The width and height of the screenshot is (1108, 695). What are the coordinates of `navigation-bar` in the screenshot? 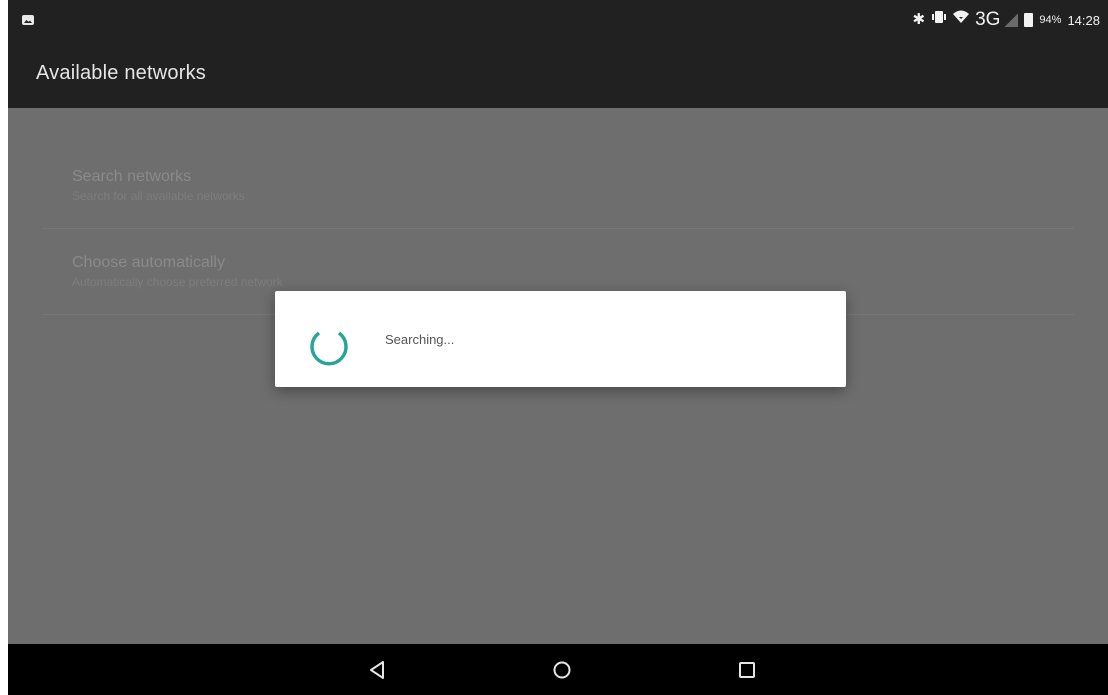 It's located at (558, 669).